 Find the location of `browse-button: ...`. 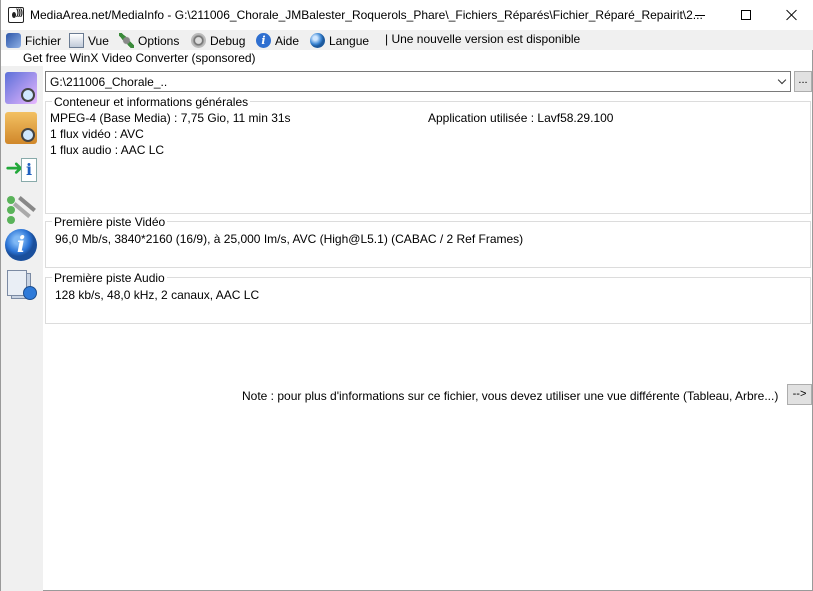

browse-button: ... is located at coordinates (803, 81).